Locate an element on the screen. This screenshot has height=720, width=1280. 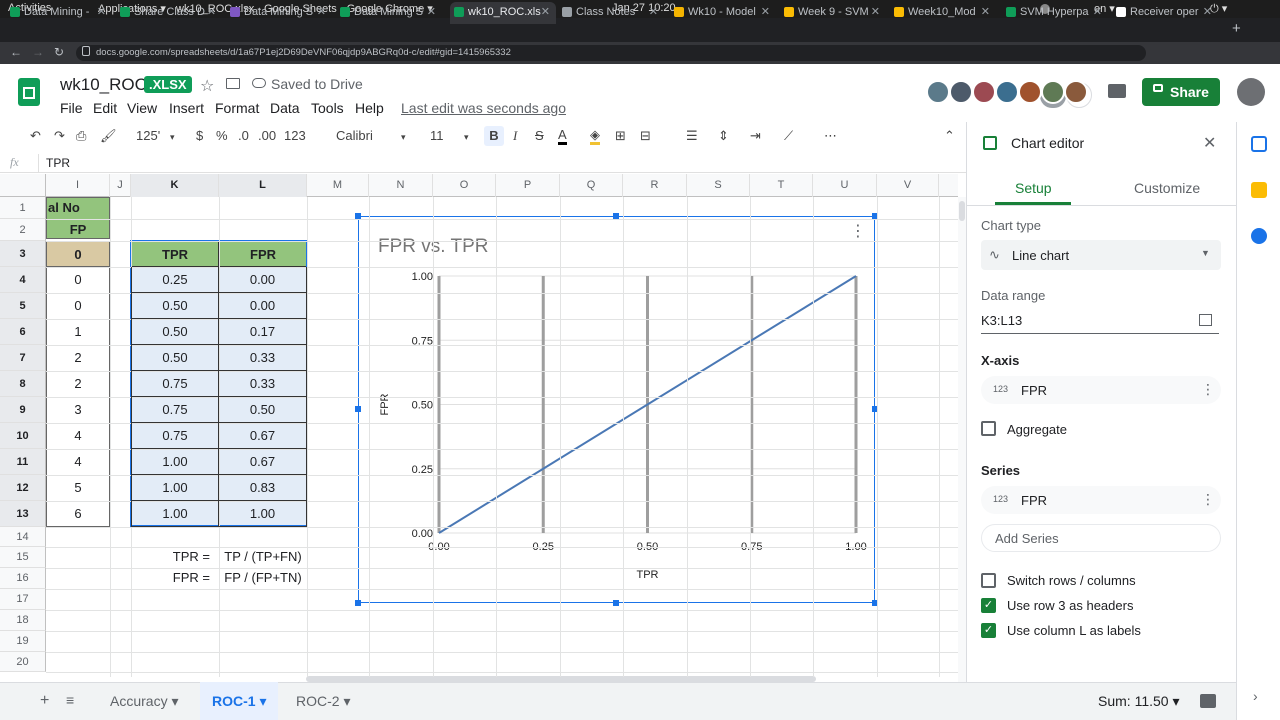
tab-setup: Setup is located at coordinates (1033, 188).